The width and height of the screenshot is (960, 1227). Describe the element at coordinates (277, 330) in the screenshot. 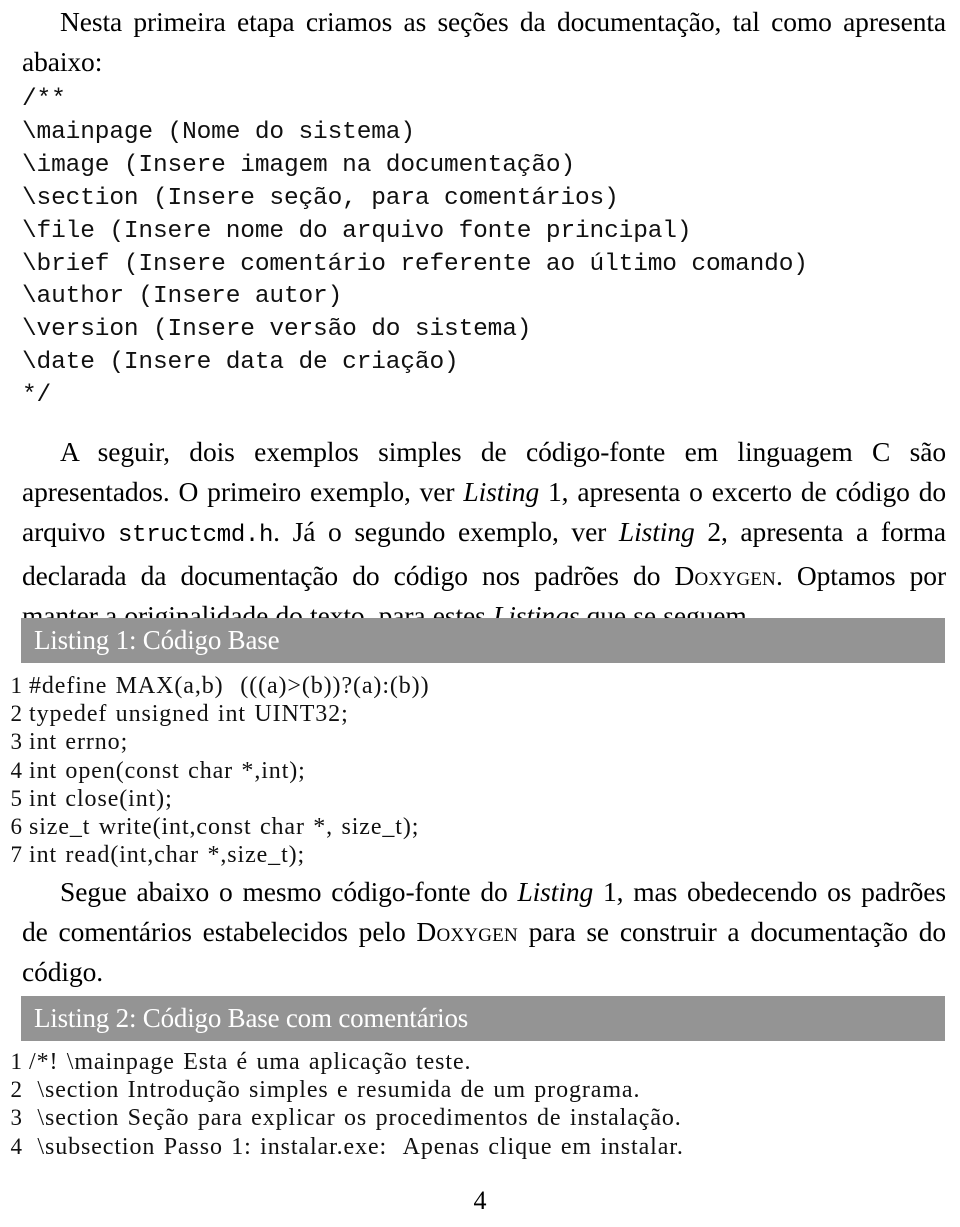

I see `verbatim-line: \version (Insere versão do sistema)` at that location.